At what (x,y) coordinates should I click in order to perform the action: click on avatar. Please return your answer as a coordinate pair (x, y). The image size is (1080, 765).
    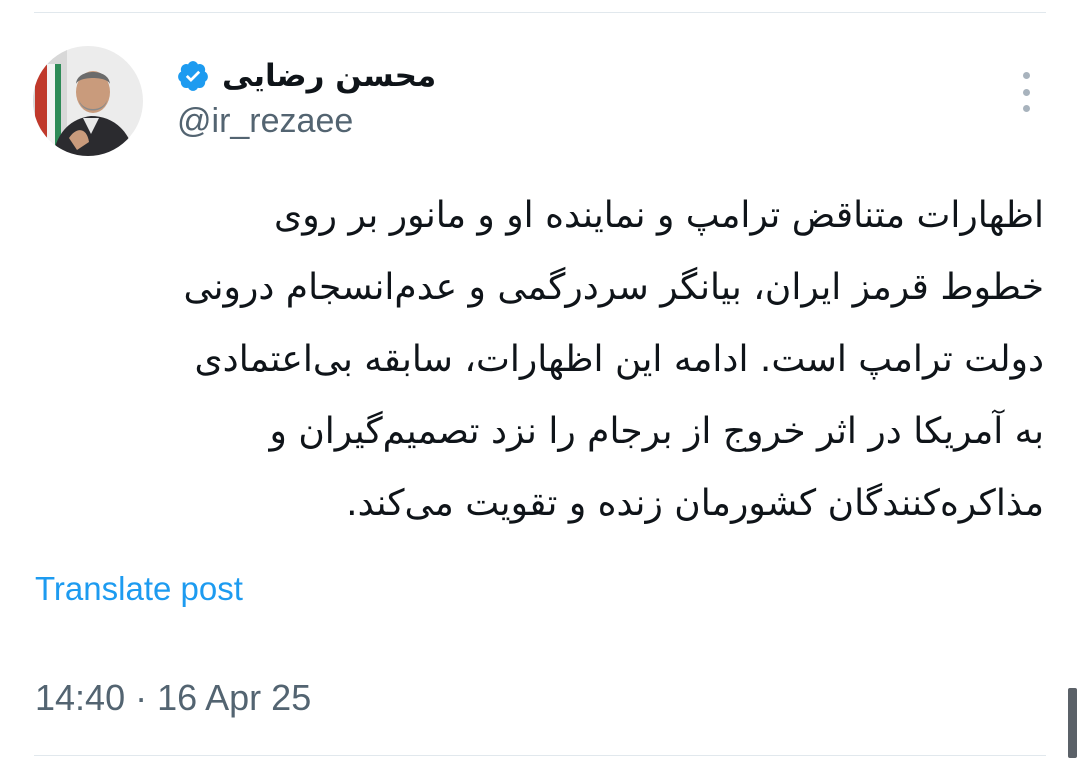
    Looking at the image, I should click on (88, 101).